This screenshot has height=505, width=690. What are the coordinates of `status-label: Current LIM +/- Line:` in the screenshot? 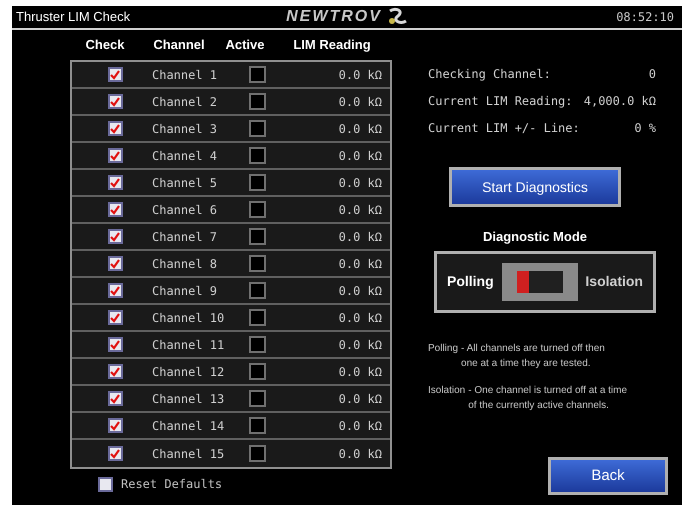 It's located at (503, 128).